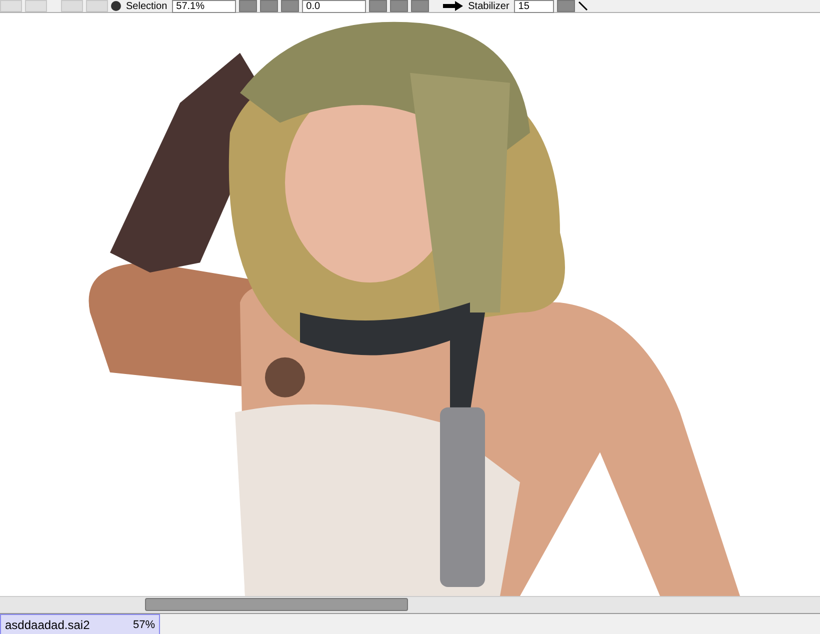 This screenshot has height=634, width=820. Describe the element at coordinates (566, 6) in the screenshot. I see `dropdown-button` at that location.